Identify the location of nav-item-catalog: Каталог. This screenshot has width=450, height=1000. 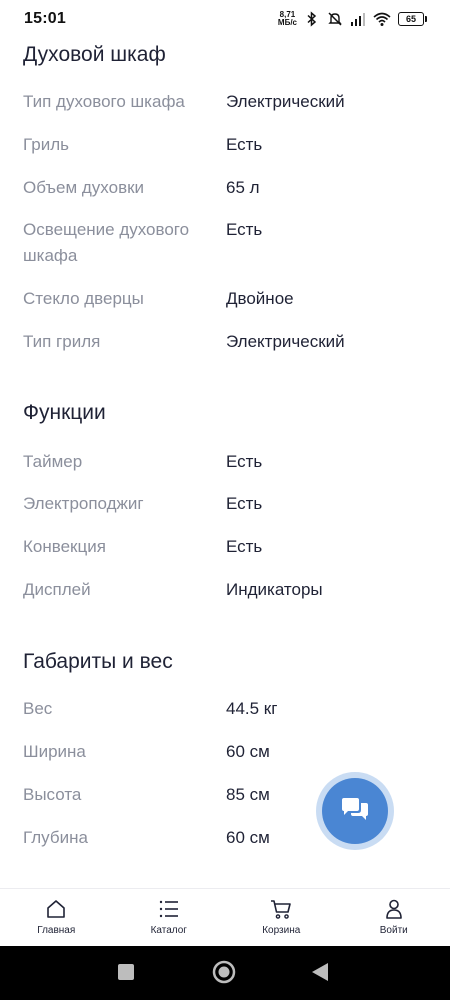
(169, 917).